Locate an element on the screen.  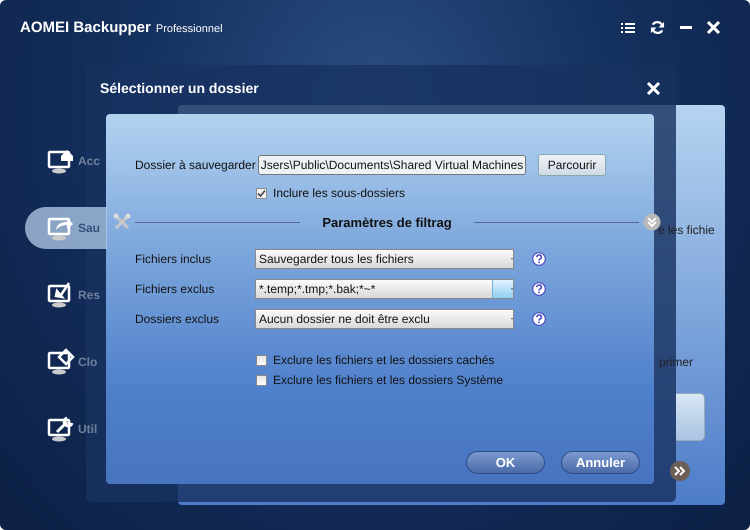
folder-path-field: Jsers\Public\Documents\Shared Virtual Machines is located at coordinates (392, 165).